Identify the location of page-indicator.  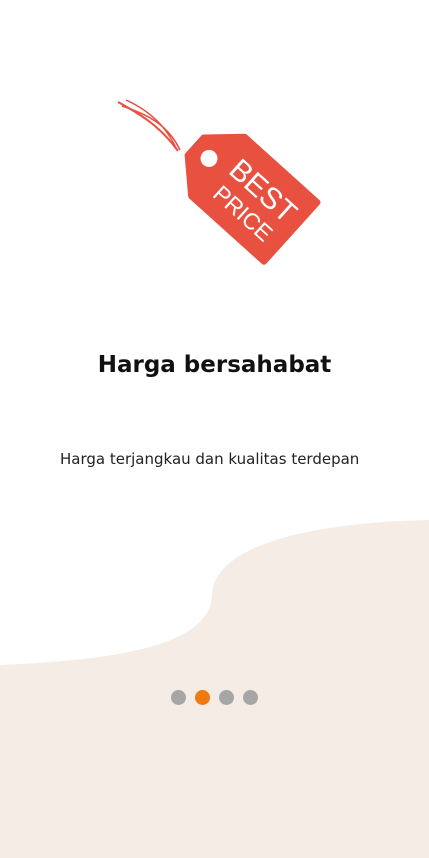
(214, 697).